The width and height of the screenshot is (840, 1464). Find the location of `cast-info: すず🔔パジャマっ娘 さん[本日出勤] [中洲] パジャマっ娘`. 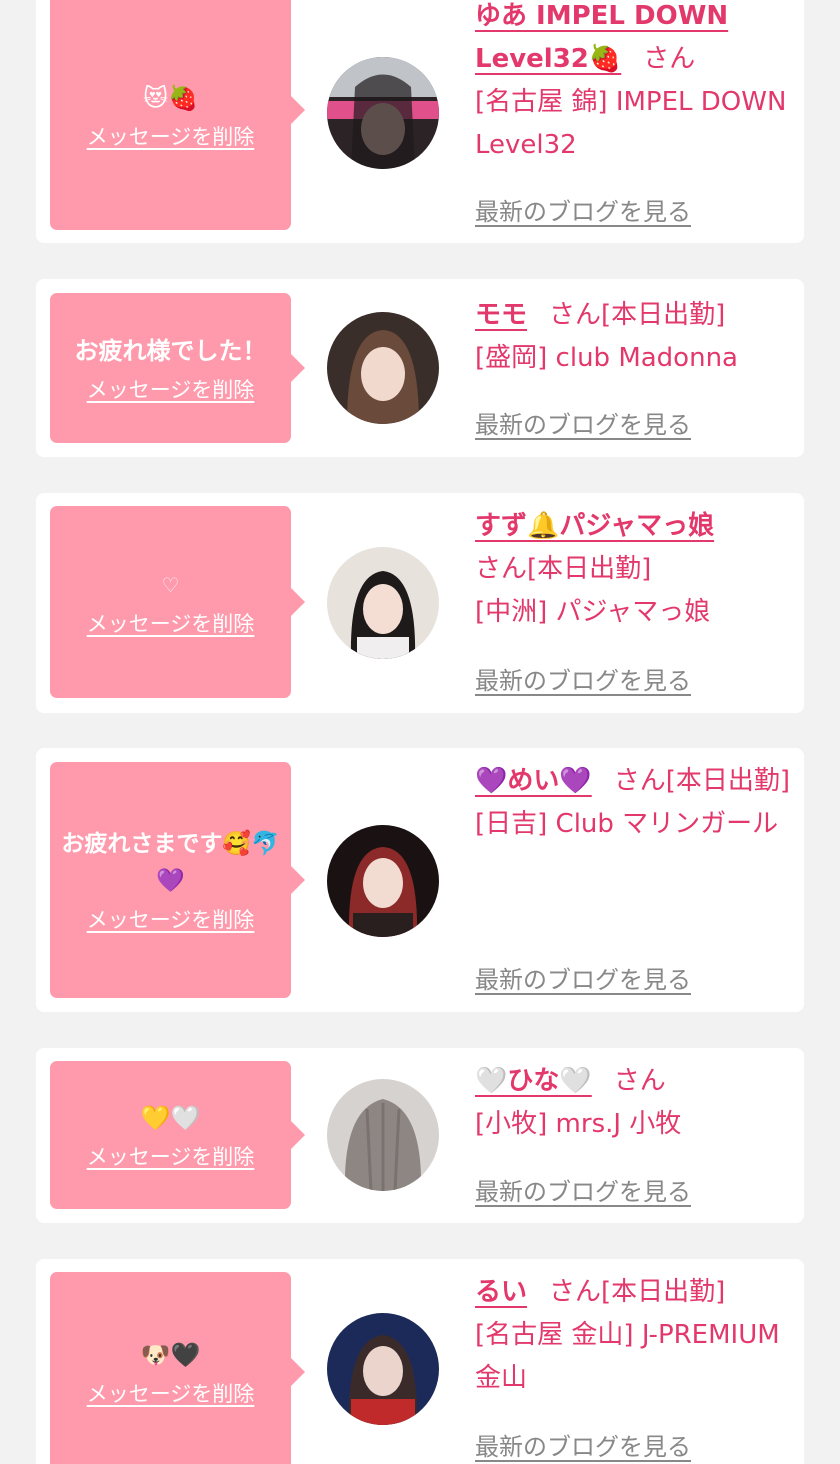

cast-info: すず🔔パジャマっ娘 さん[本日出勤] [中洲] パジャマっ娘 is located at coordinates (634, 569).